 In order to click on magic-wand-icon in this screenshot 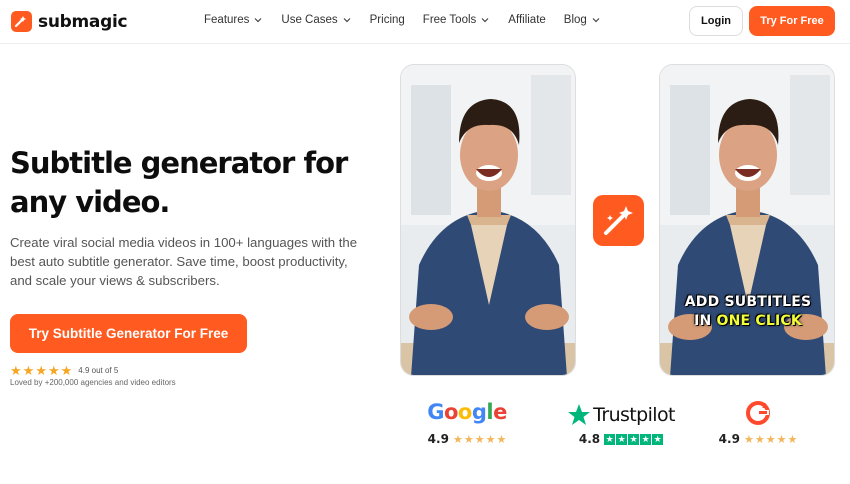, I will do `click(618, 220)`.